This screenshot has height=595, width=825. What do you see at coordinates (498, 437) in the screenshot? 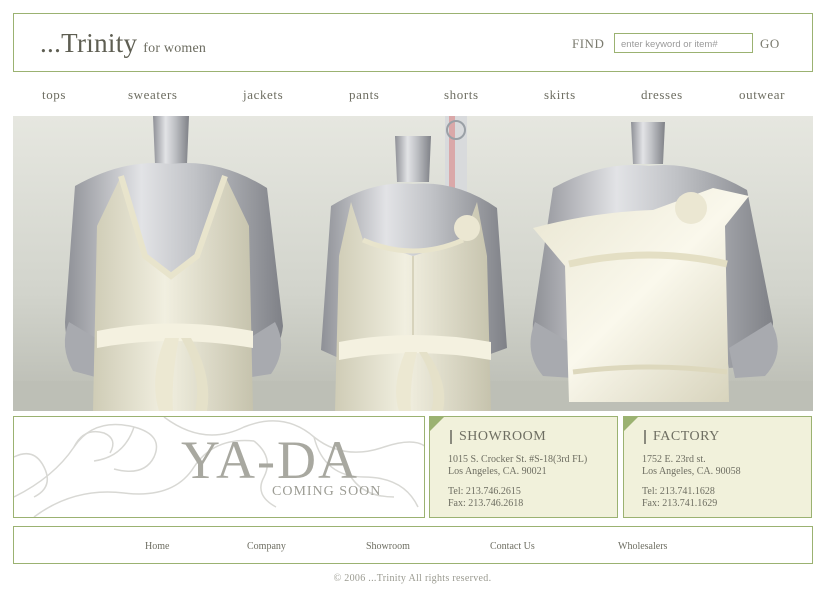
I see `showroom-title: SHOWROOM` at bounding box center [498, 437].